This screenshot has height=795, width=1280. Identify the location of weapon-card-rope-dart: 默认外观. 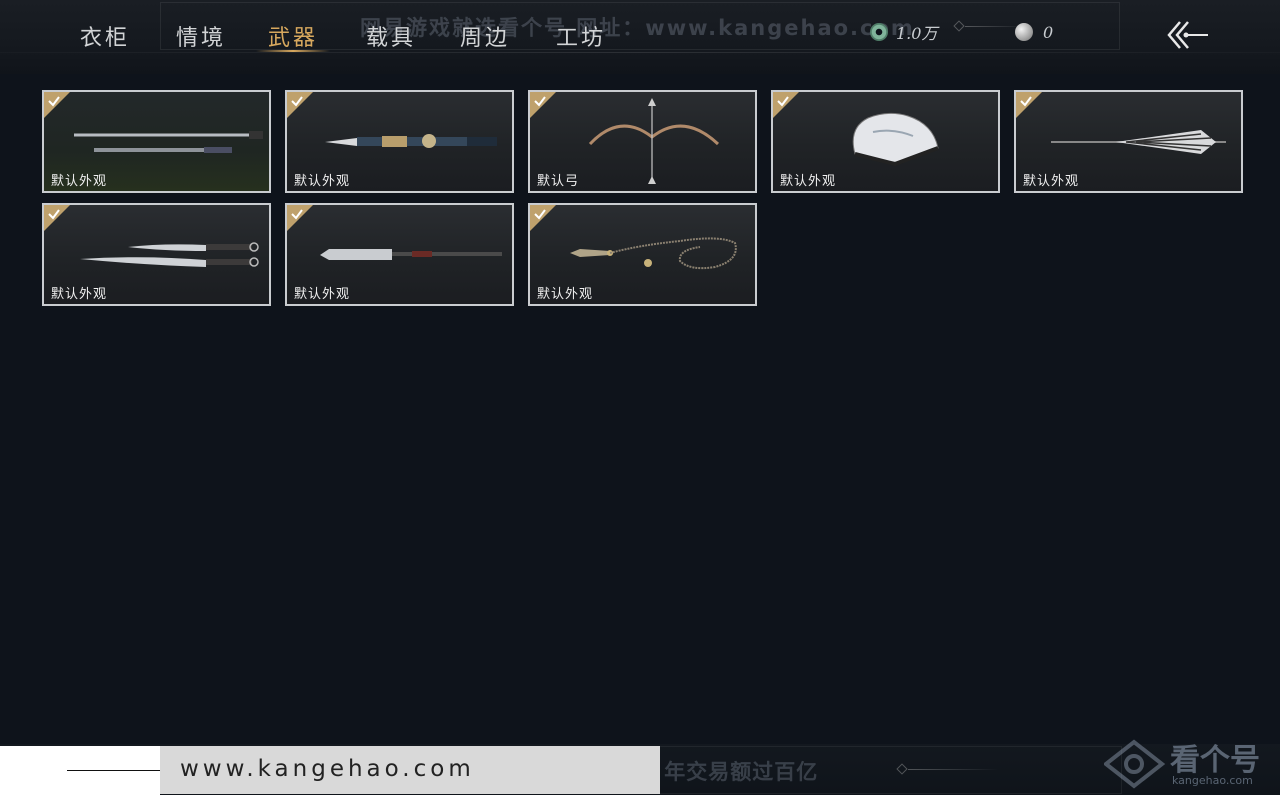
(642, 254).